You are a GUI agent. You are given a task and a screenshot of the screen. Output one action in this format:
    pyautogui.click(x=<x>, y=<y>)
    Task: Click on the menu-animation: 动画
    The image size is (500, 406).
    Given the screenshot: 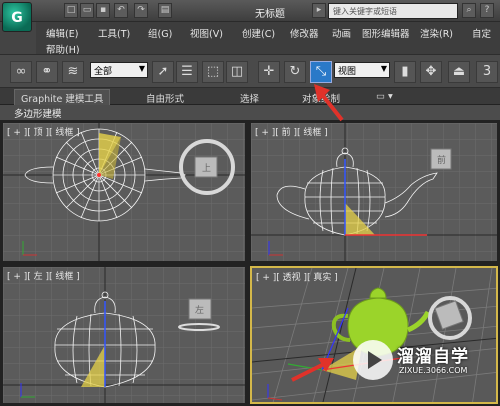 What is the action you would take?
    pyautogui.click(x=341, y=33)
    